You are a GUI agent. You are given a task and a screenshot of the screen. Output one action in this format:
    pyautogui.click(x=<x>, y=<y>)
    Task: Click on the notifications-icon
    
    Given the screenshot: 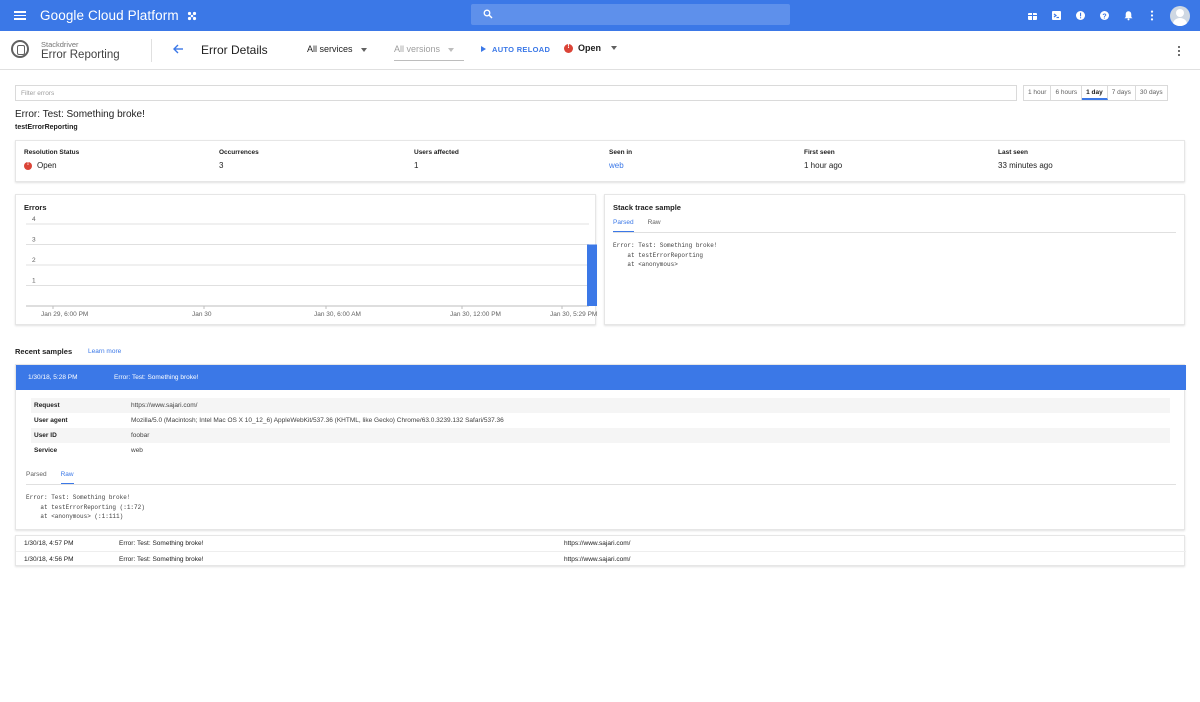 What is the action you would take?
    pyautogui.click(x=1128, y=16)
    